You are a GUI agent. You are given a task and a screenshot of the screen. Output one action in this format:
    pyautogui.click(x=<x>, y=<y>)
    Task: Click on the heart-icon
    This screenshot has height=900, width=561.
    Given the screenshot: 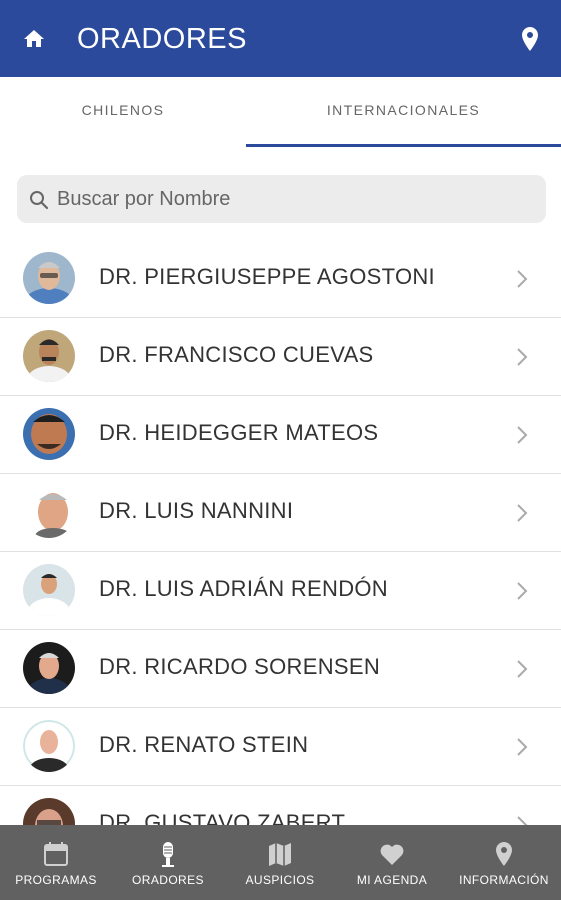 What is the action you would take?
    pyautogui.click(x=392, y=854)
    